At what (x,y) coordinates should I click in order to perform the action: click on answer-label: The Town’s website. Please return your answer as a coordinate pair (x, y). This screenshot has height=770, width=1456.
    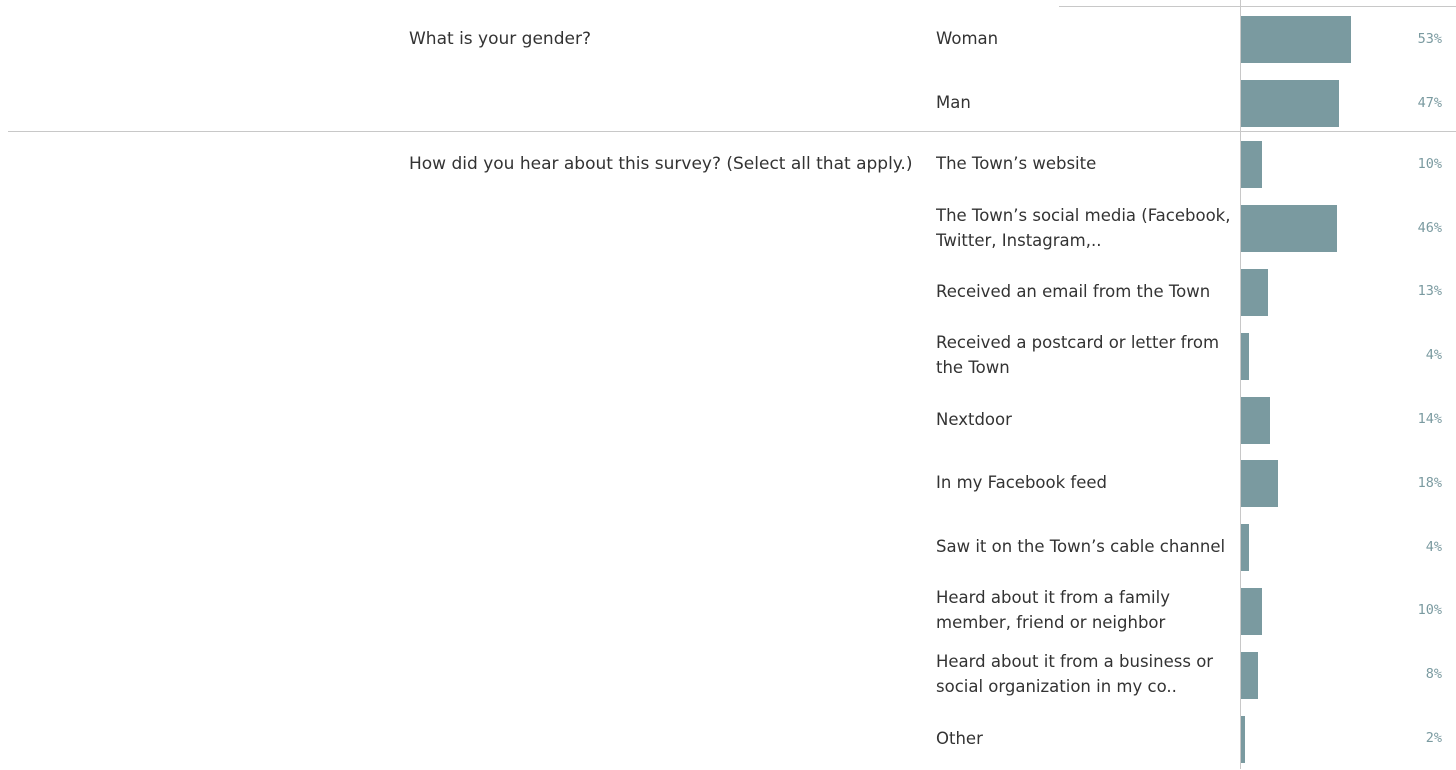
    Looking at the image, I should click on (1086, 164).